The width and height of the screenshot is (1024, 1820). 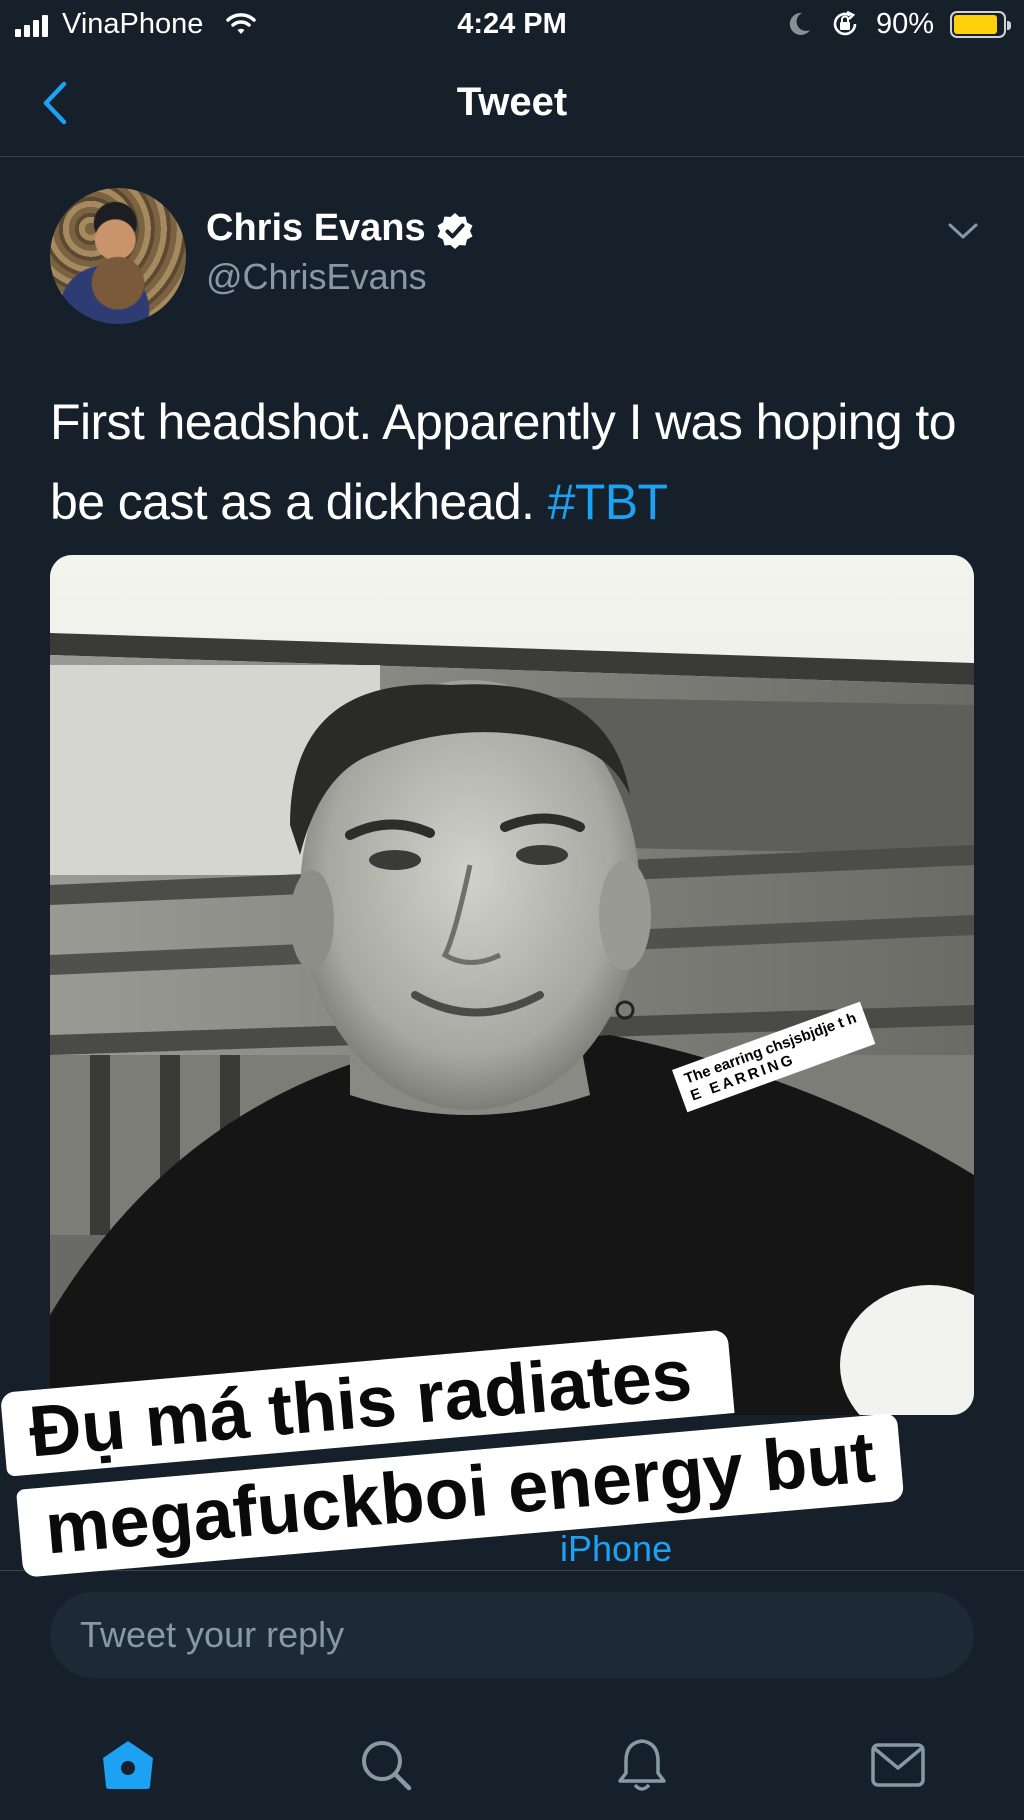 I want to click on status-time: 4:24 PM, so click(x=512, y=24).